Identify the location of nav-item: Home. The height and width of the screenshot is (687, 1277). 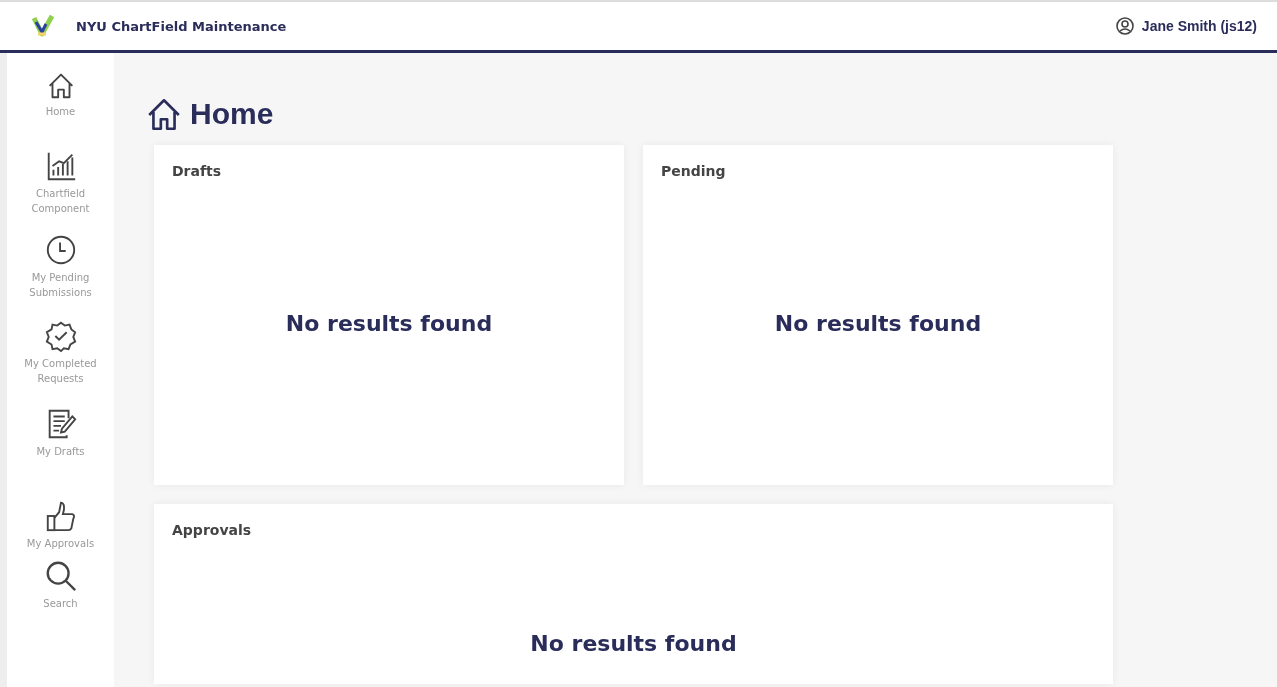
(60, 104).